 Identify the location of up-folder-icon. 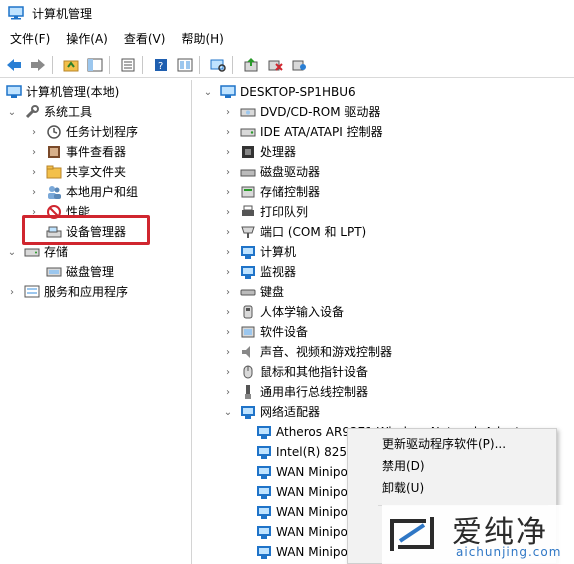
(71, 65).